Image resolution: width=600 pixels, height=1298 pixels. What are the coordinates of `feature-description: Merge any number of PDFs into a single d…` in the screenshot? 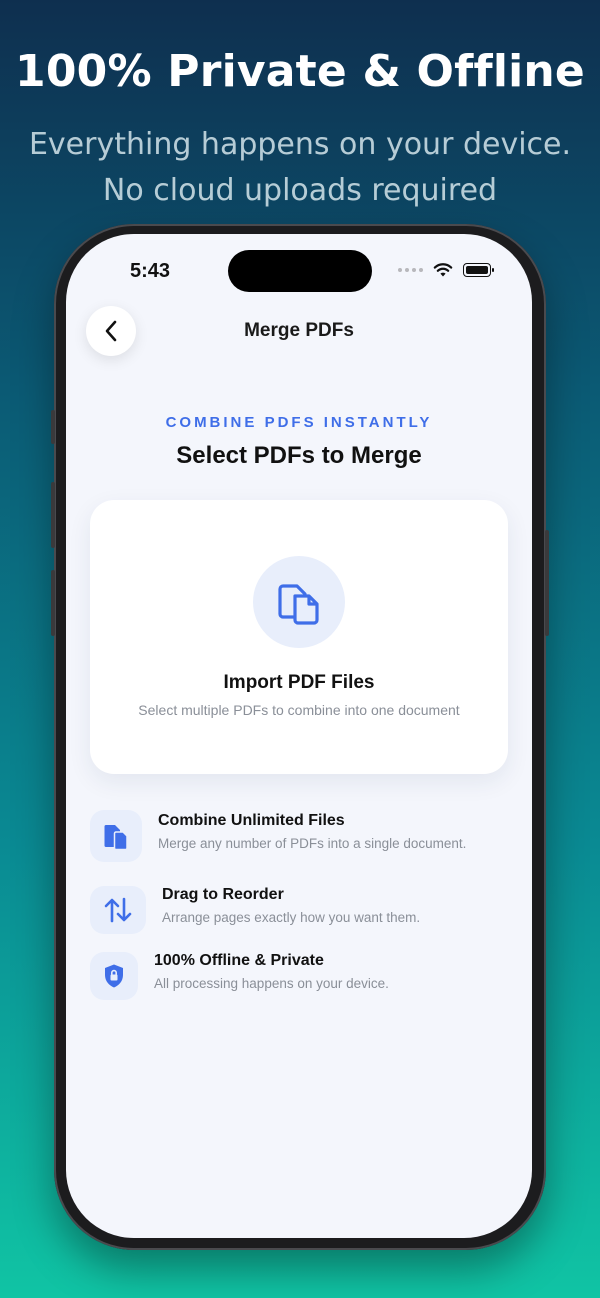 It's located at (312, 843).